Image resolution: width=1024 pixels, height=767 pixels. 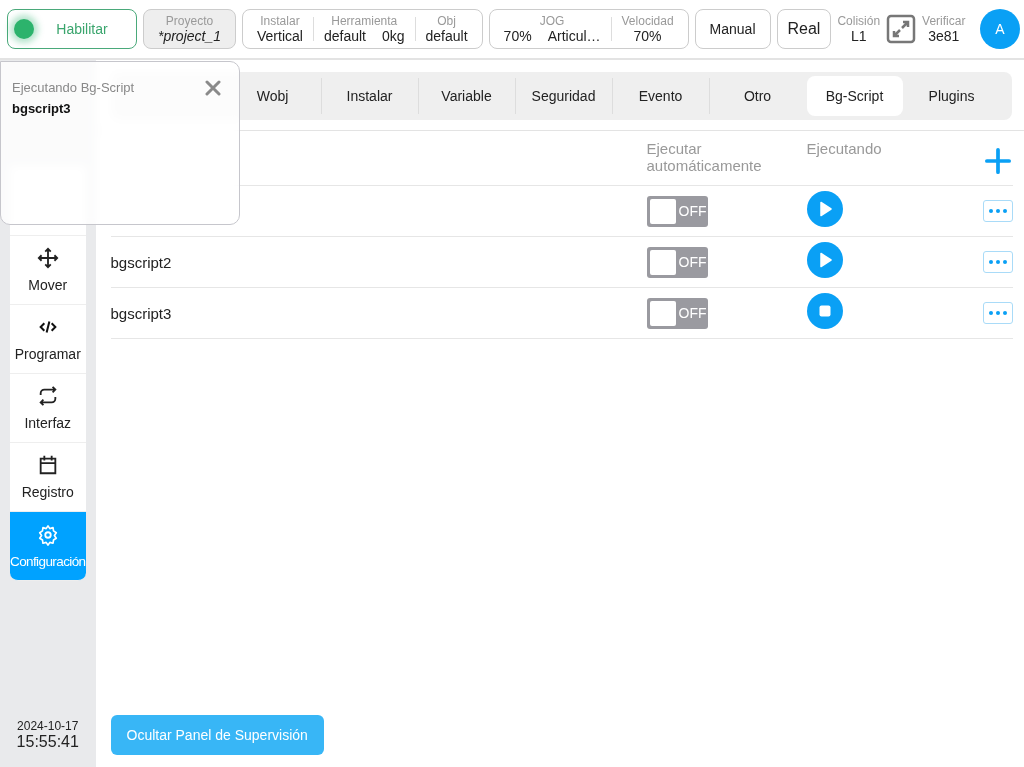 I want to click on field-value: Vertical, so click(x=280, y=36).